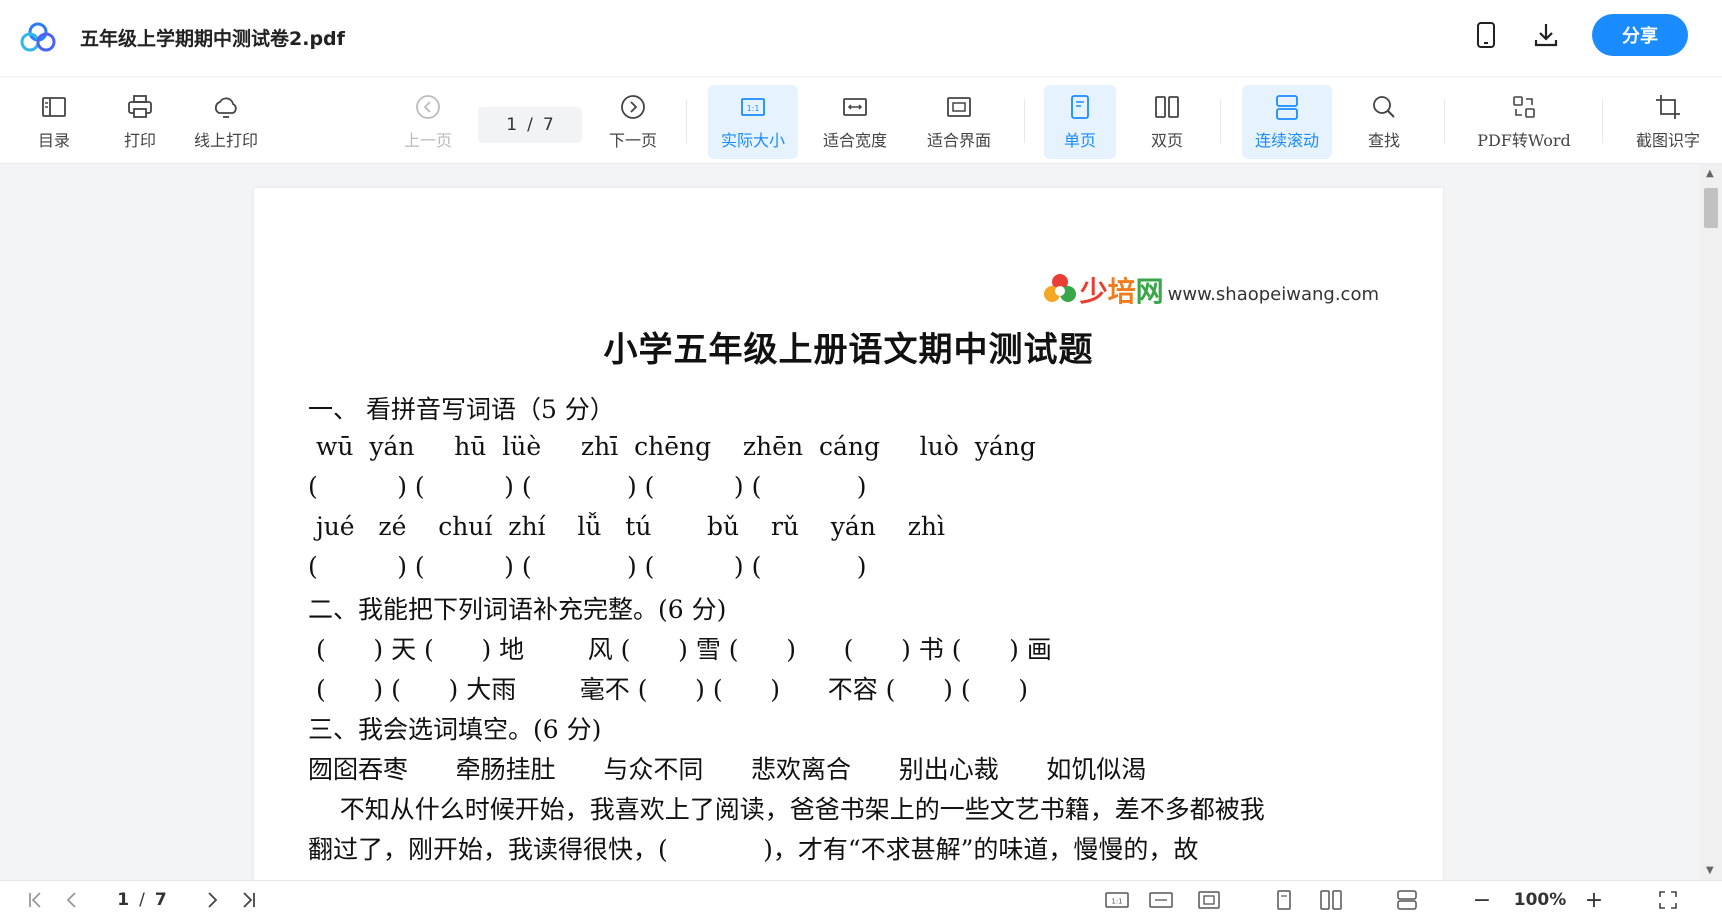 This screenshot has height=917, width=1722. Describe the element at coordinates (633, 122) in the screenshot. I see `next-page-button: 下一页` at that location.